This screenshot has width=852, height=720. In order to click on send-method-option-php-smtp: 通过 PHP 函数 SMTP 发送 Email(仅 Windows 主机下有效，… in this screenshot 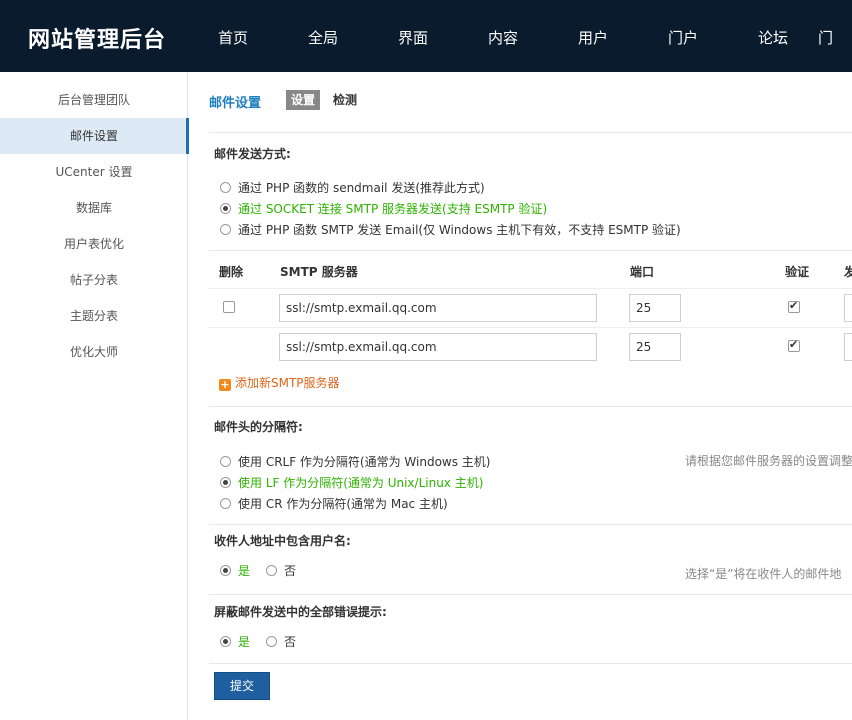, I will do `click(450, 230)`.